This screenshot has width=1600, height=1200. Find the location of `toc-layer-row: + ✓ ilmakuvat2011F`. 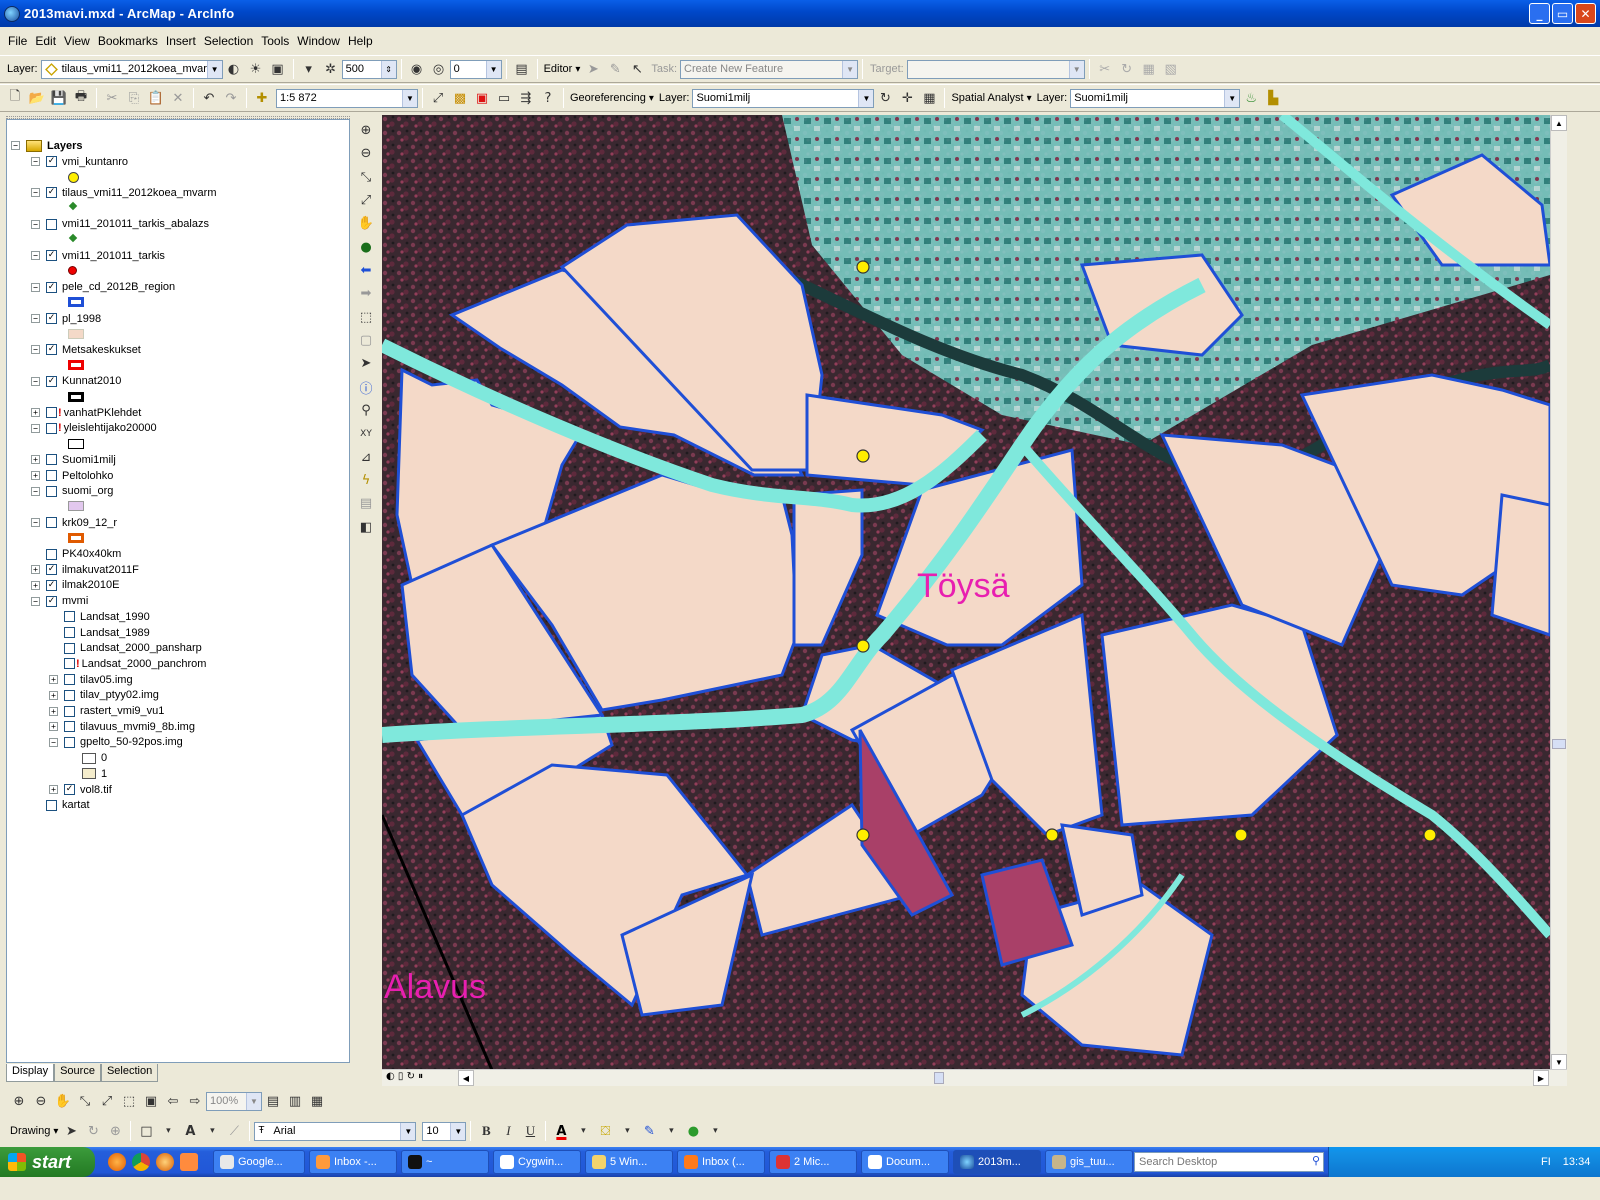

toc-layer-row: + ✓ ilmakuvat2011F is located at coordinates (85, 569).